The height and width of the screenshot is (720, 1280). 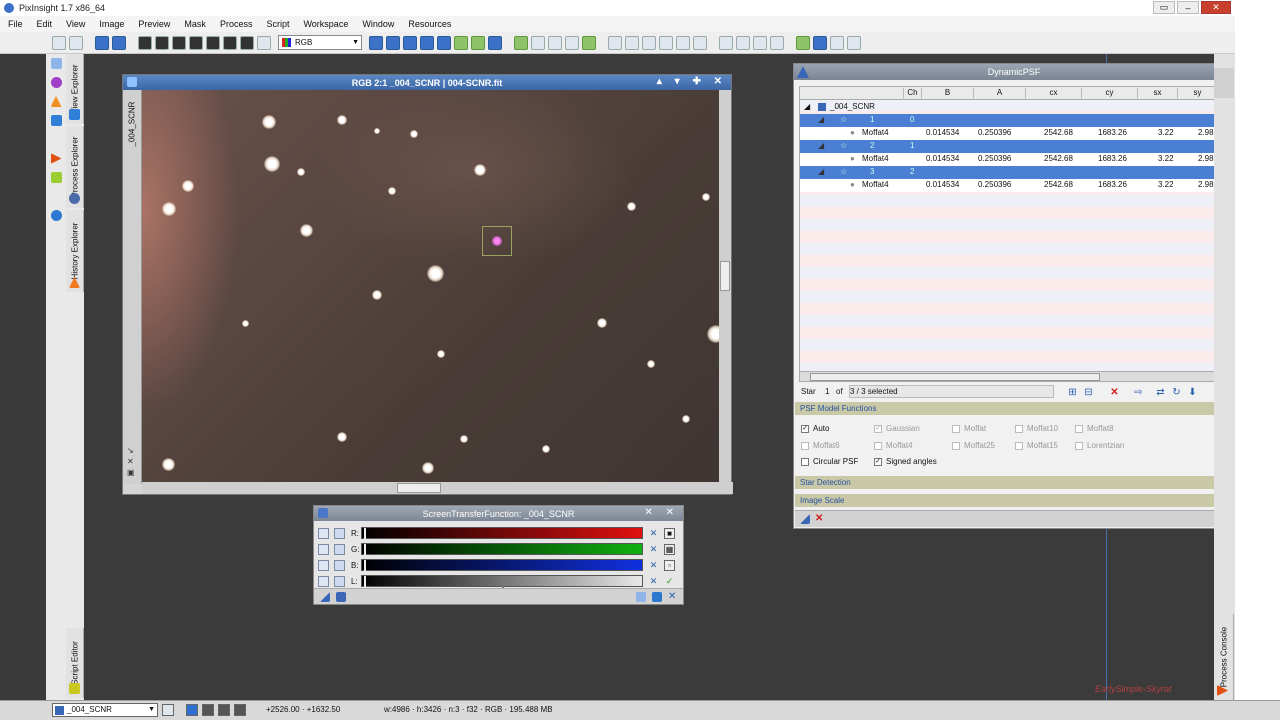 I want to click on star-row: ◢ ☆ 2 1, so click(x=1017, y=146).